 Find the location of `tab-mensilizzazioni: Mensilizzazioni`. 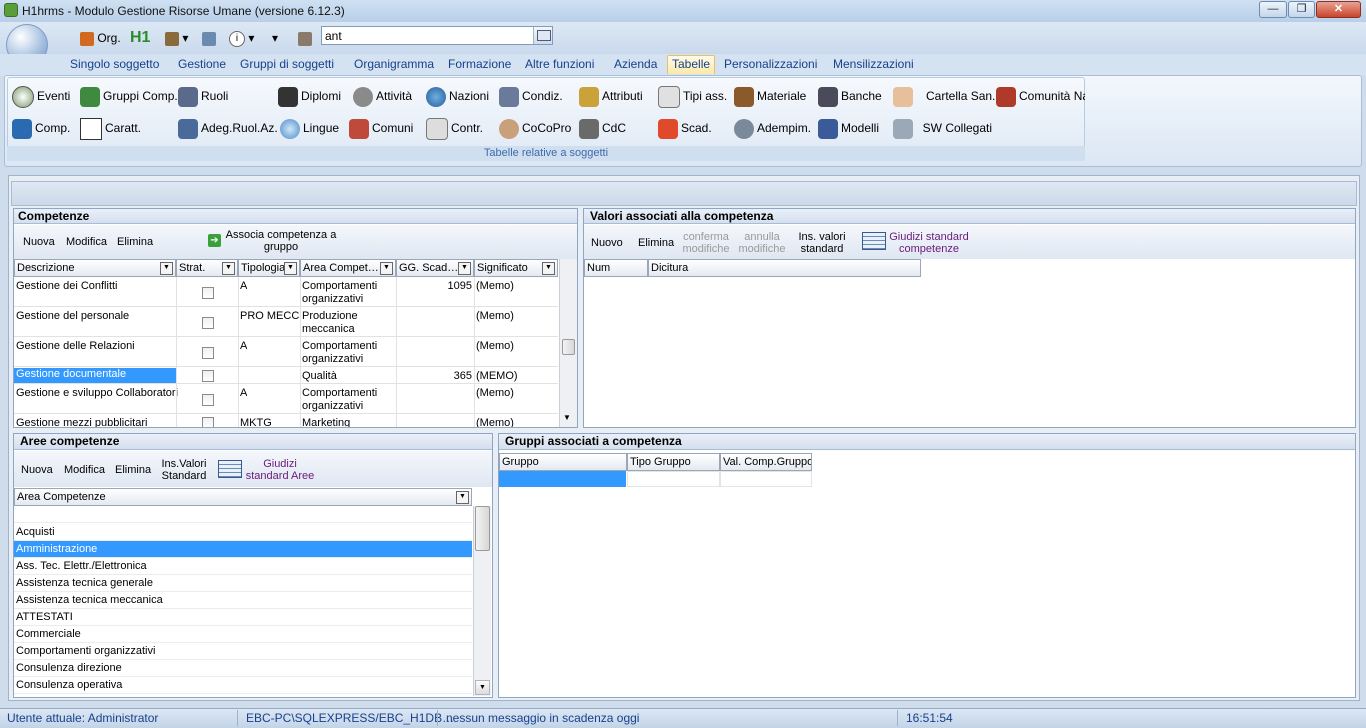

tab-mensilizzazioni: Mensilizzazioni is located at coordinates (873, 64).